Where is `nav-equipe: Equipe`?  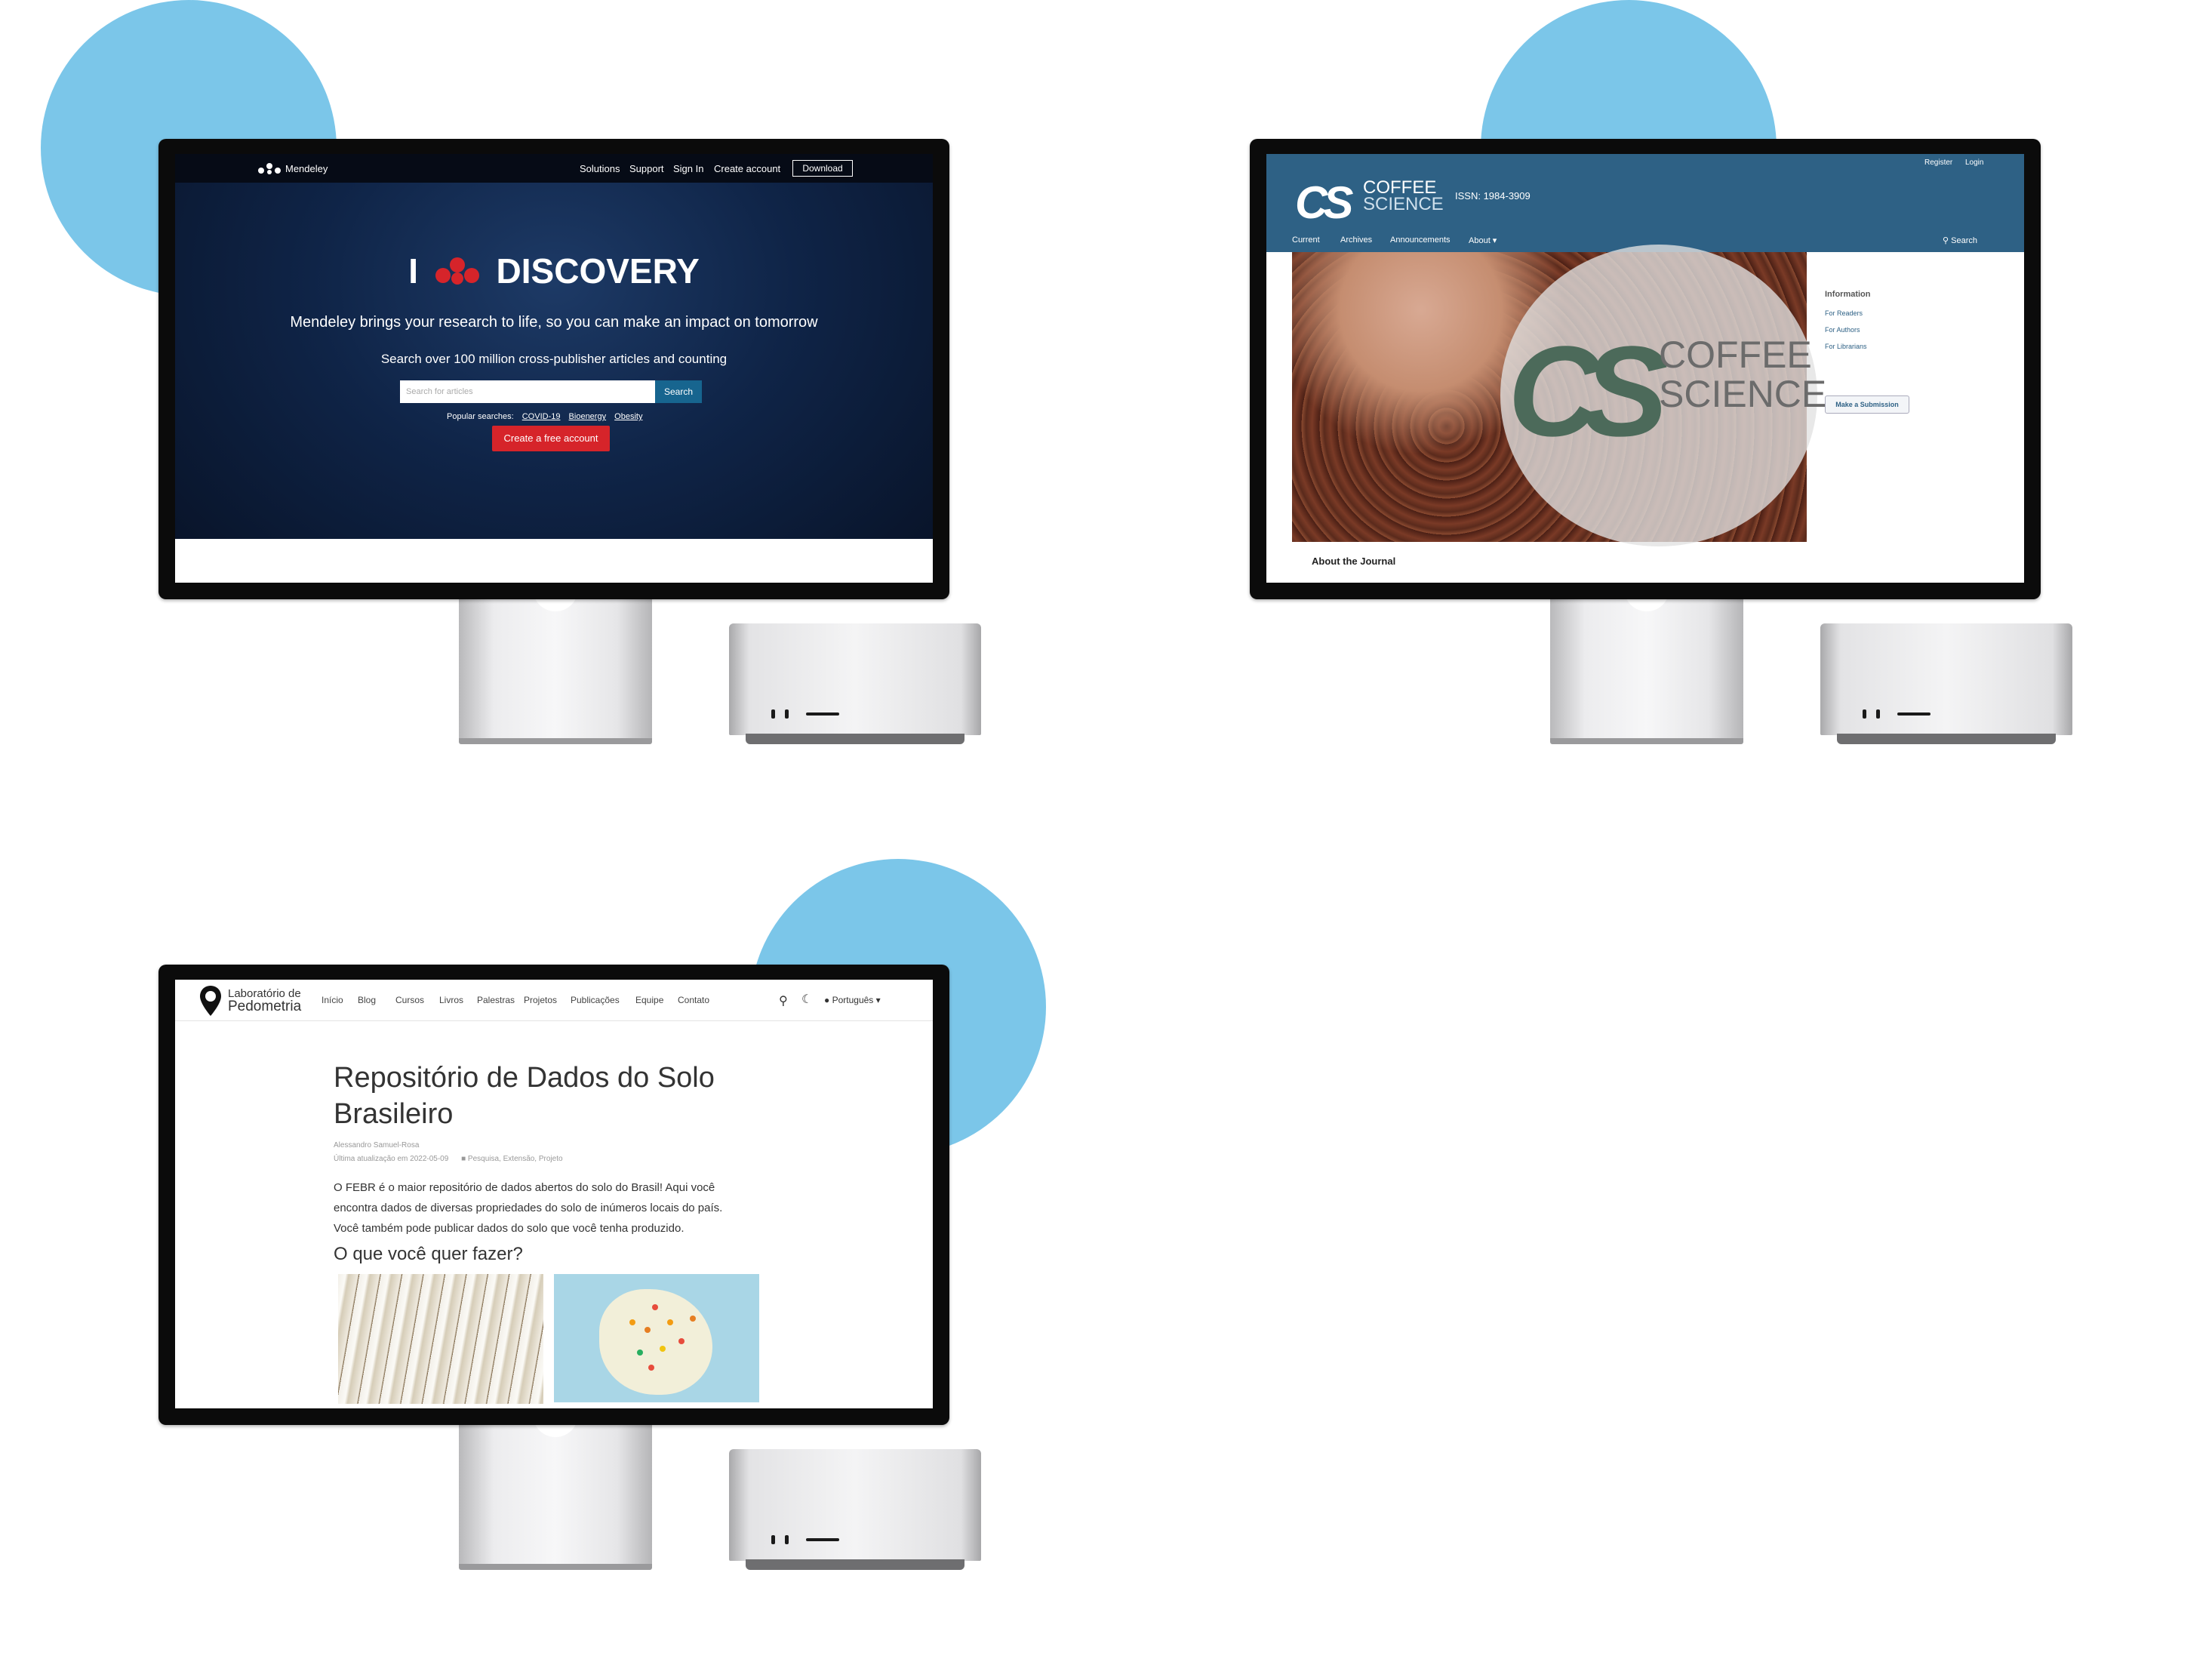
nav-equipe: Equipe is located at coordinates (649, 1000).